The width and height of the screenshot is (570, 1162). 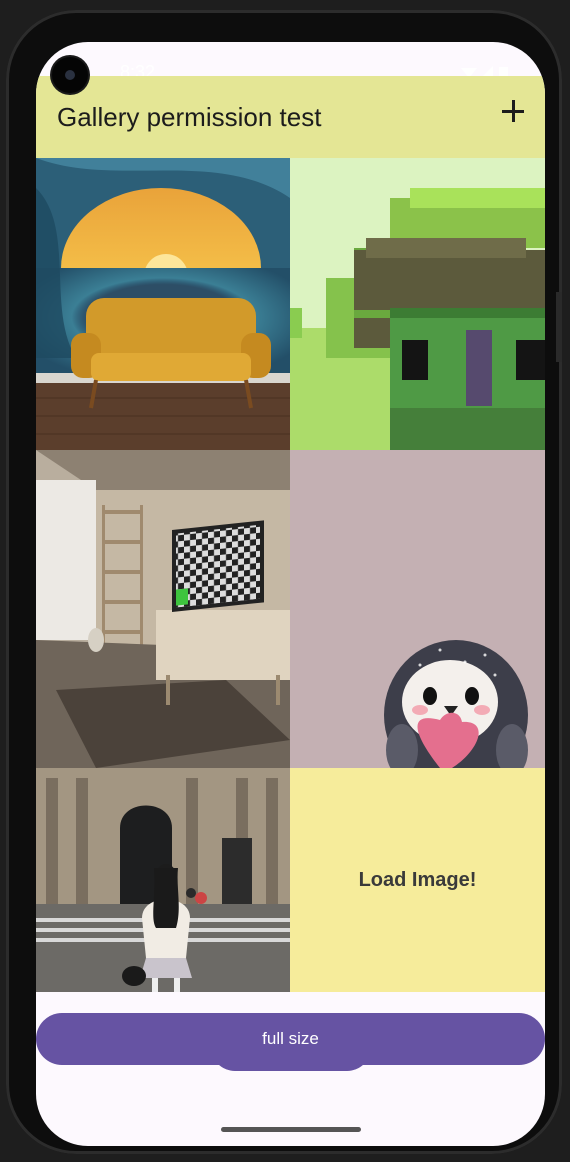 What do you see at coordinates (417, 304) in the screenshot?
I see `gallery-image-pixel-art-house` at bounding box center [417, 304].